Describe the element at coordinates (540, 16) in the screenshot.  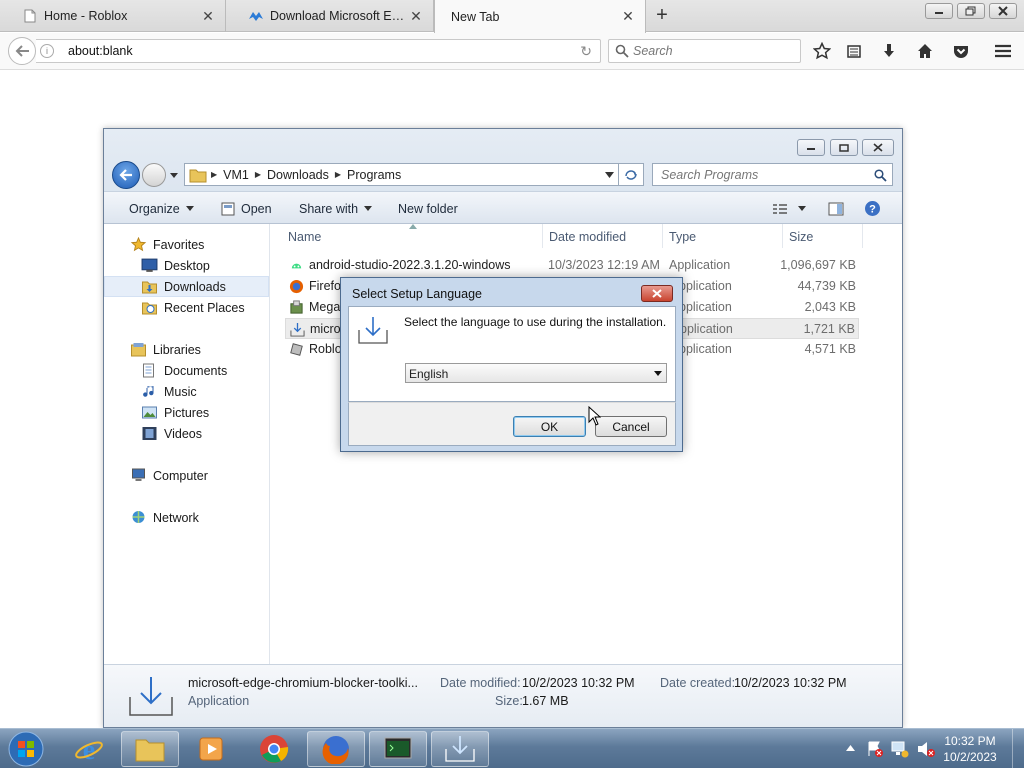
I see `tab-new-tab: New Tab ✕` at that location.